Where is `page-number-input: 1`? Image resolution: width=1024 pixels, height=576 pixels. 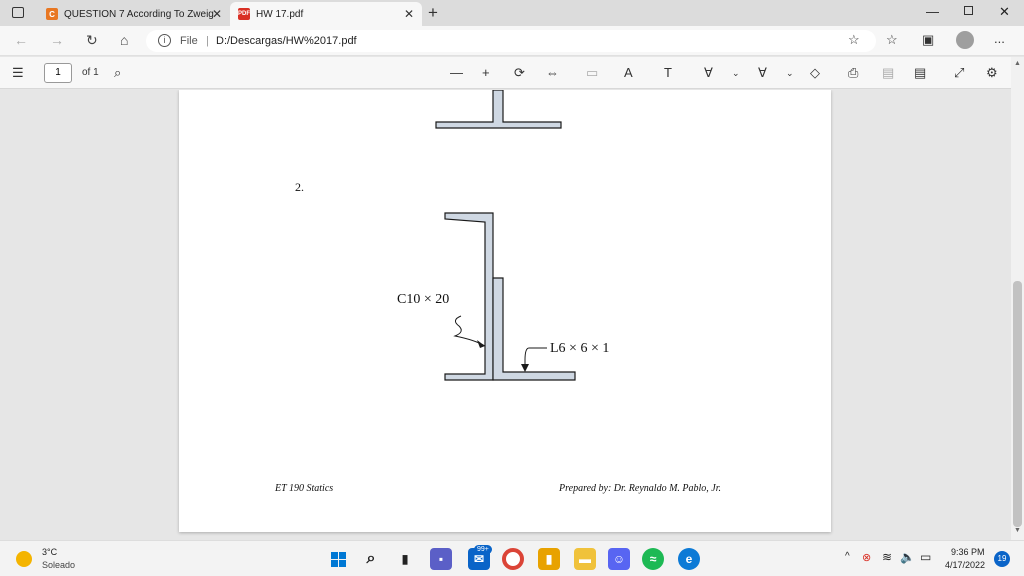
page-number-input: 1 is located at coordinates (58, 73).